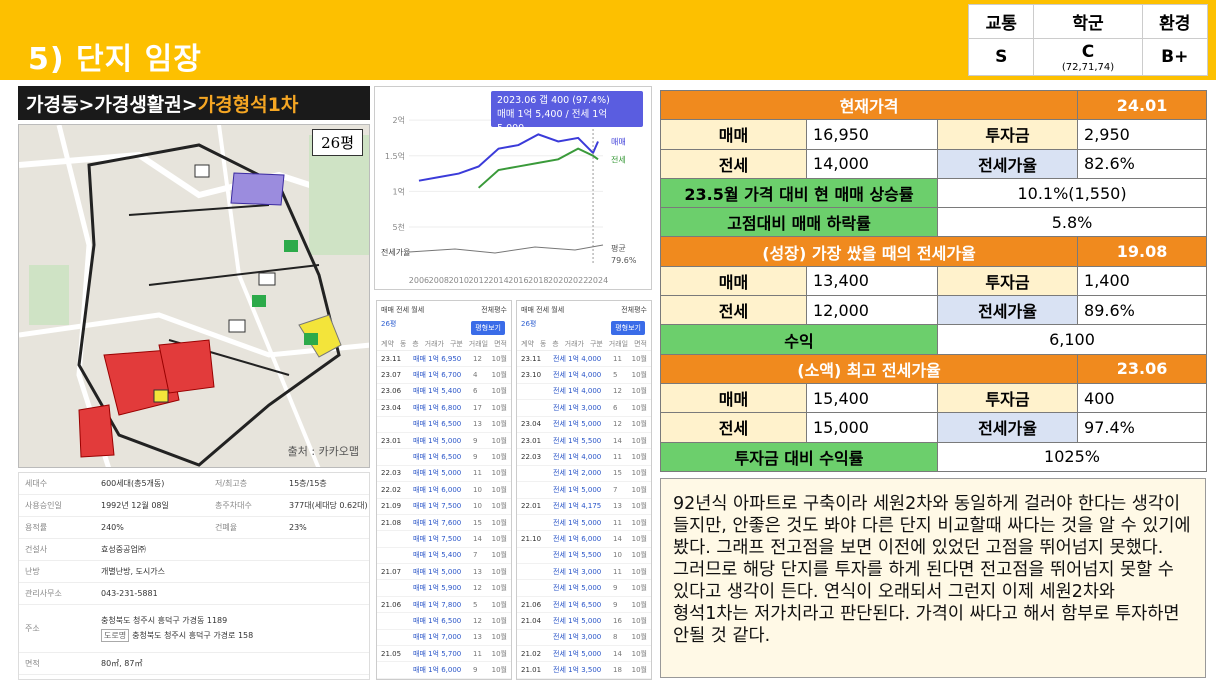 The width and height of the screenshot is (1216, 684). What do you see at coordinates (506, 249) in the screenshot?
I see `ratio-line` at bounding box center [506, 249].